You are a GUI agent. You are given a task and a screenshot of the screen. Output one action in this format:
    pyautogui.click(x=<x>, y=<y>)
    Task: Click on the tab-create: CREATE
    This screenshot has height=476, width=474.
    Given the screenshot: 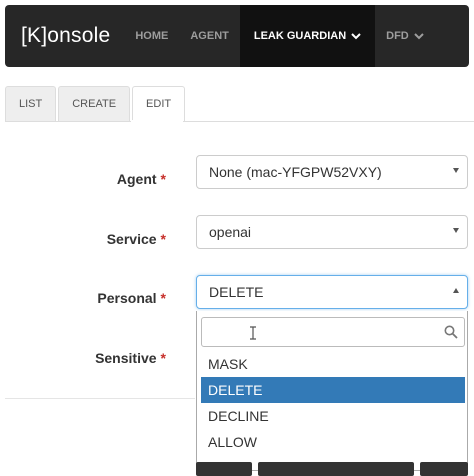 What is the action you would take?
    pyautogui.click(x=94, y=104)
    